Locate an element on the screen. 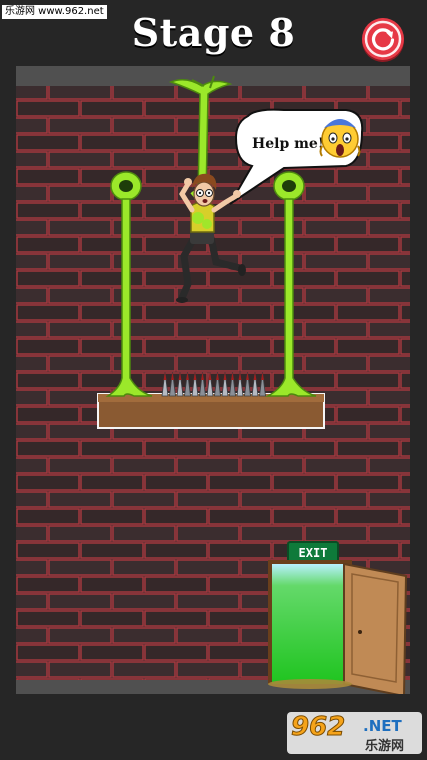 The image size is (427, 760). site-logo-number: 962 is located at coordinates (318, 727).